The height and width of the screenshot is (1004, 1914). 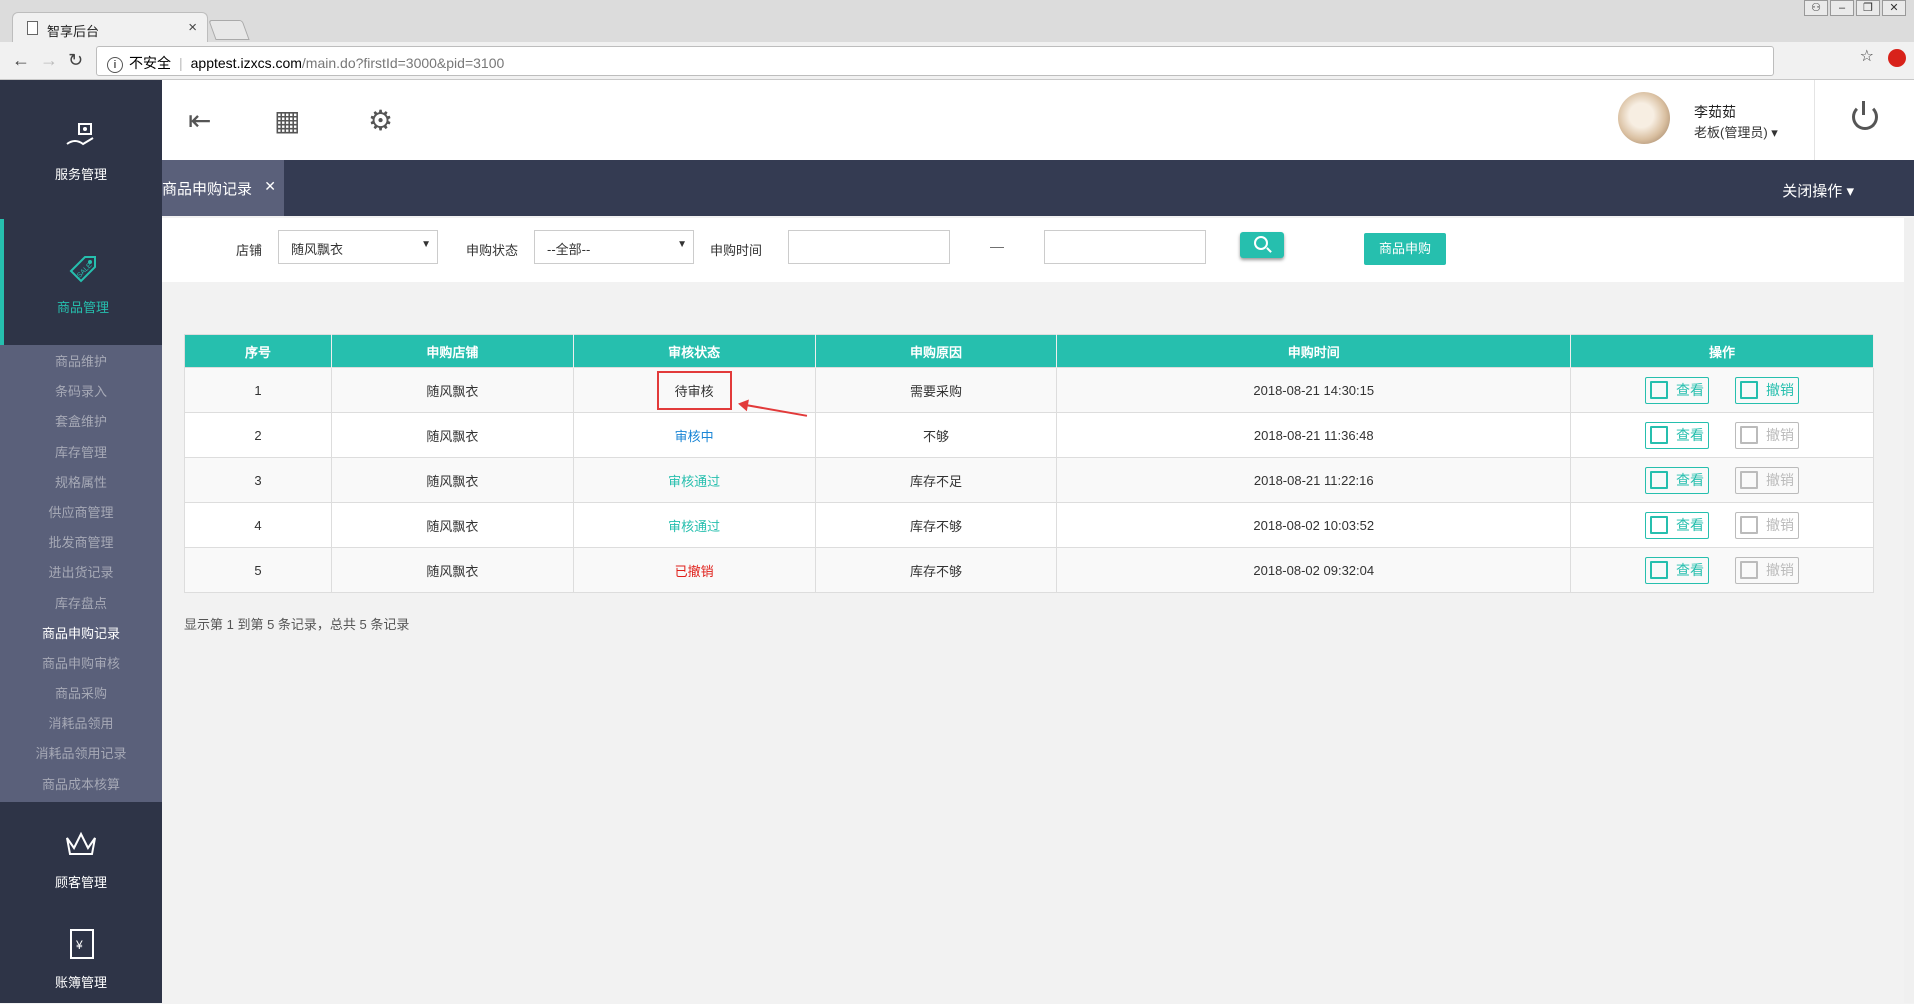 I want to click on close-operations-dropdown: 关闭操作 ▾, so click(x=1818, y=190).